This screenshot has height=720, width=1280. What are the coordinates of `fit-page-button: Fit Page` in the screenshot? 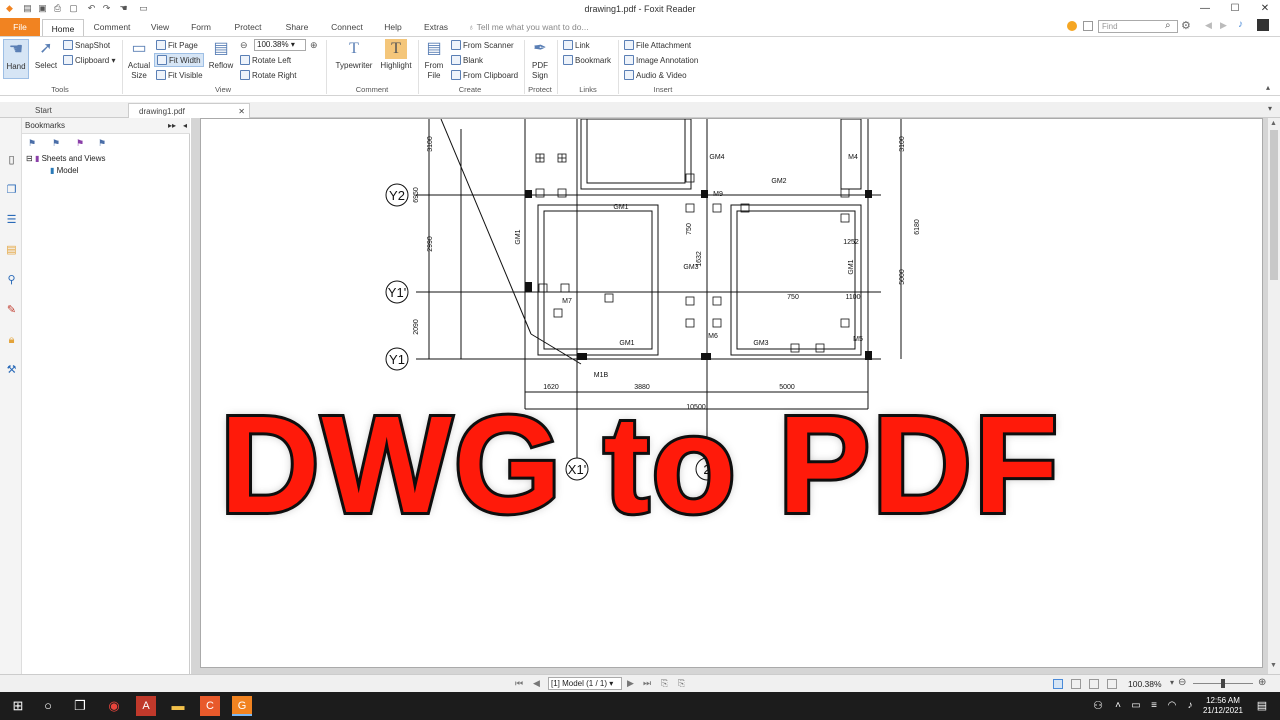 It's located at (177, 45).